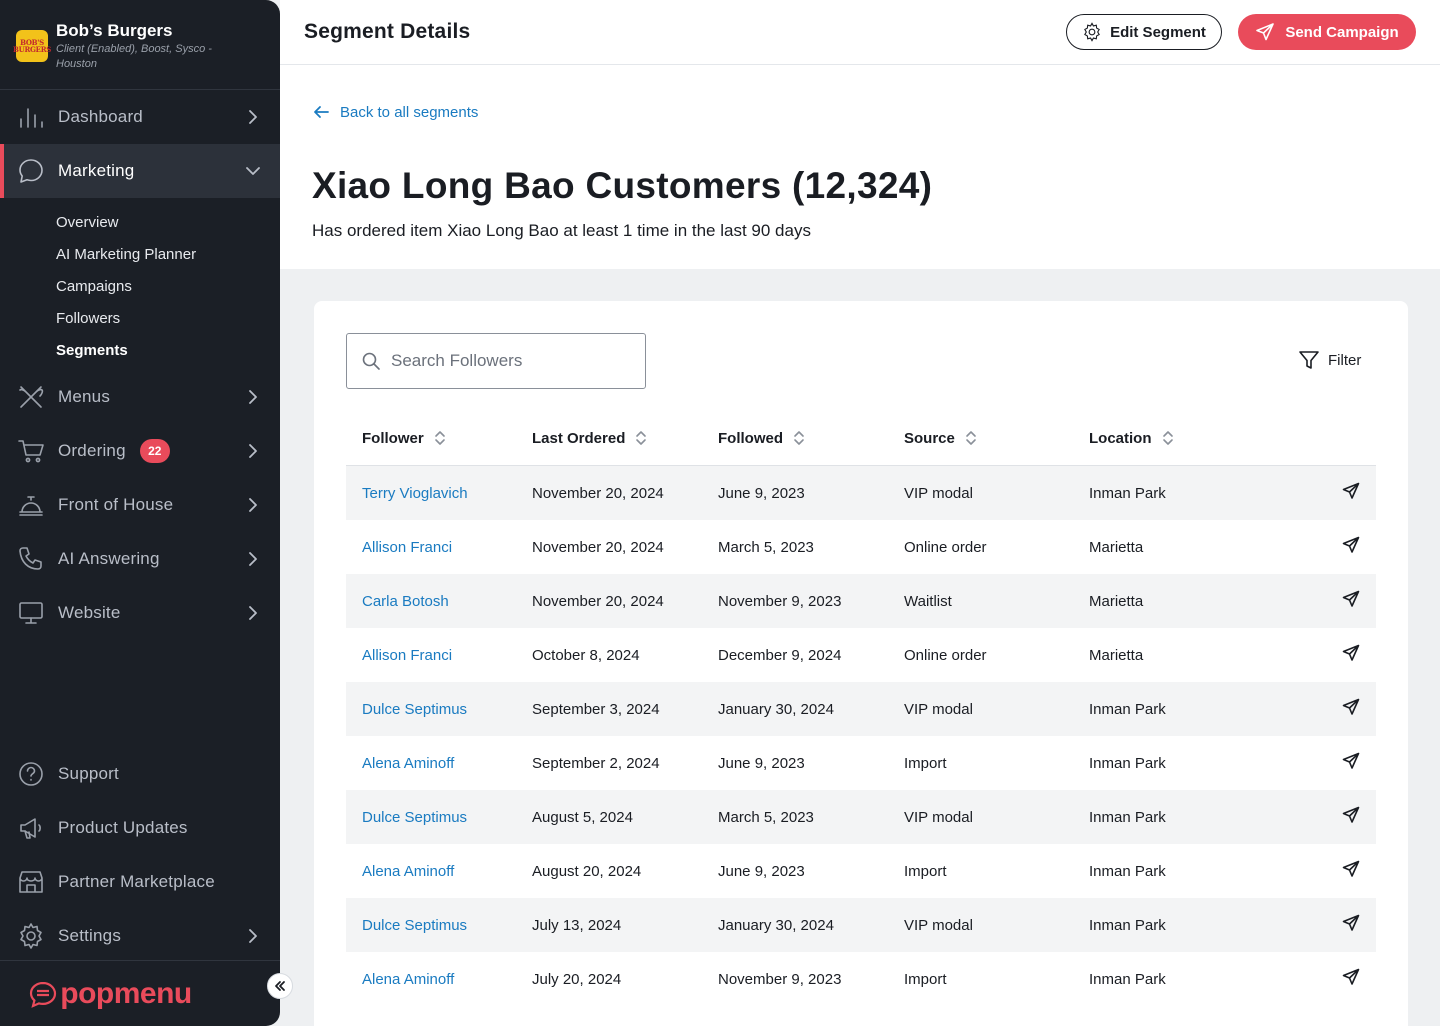 The width and height of the screenshot is (1440, 1026). Describe the element at coordinates (929, 438) in the screenshot. I see `column-header-label: Source` at that location.